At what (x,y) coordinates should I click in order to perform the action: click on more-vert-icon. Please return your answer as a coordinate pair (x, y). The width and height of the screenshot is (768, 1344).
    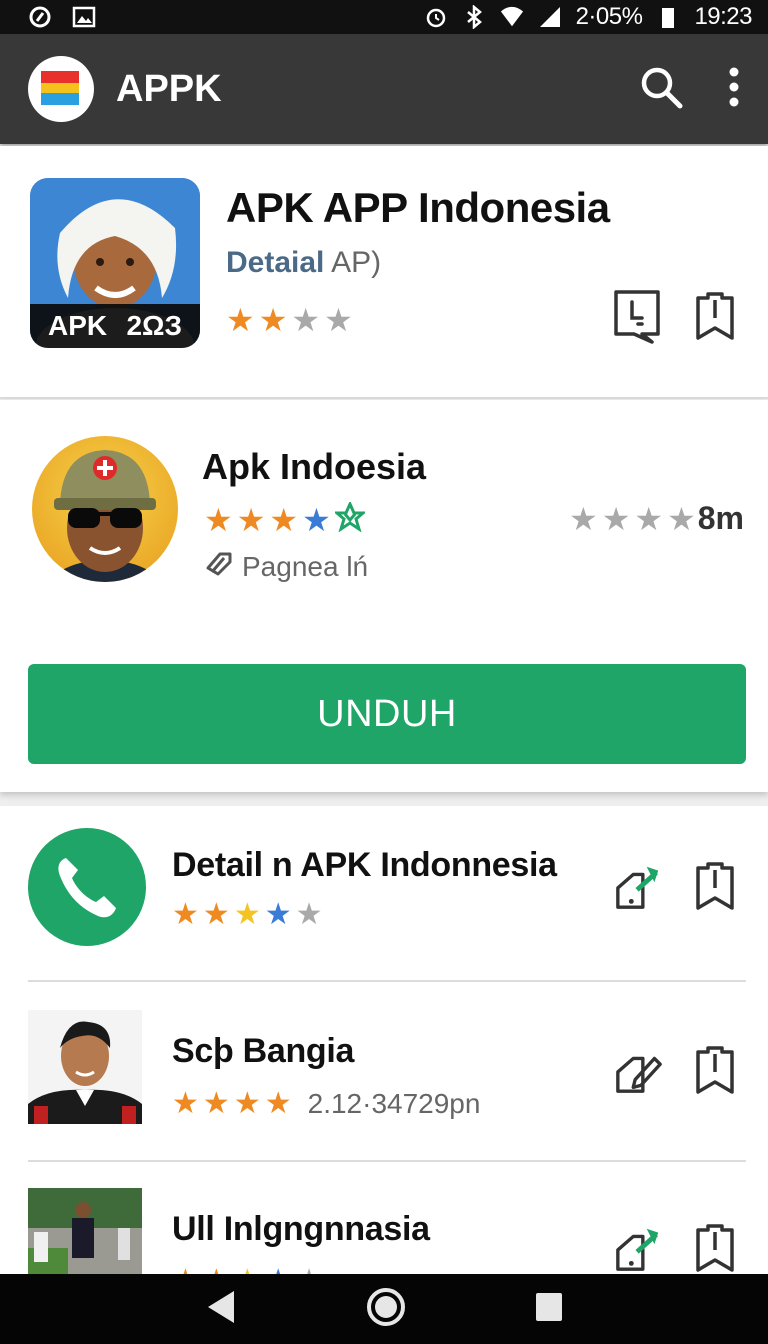
    Looking at the image, I should click on (734, 89).